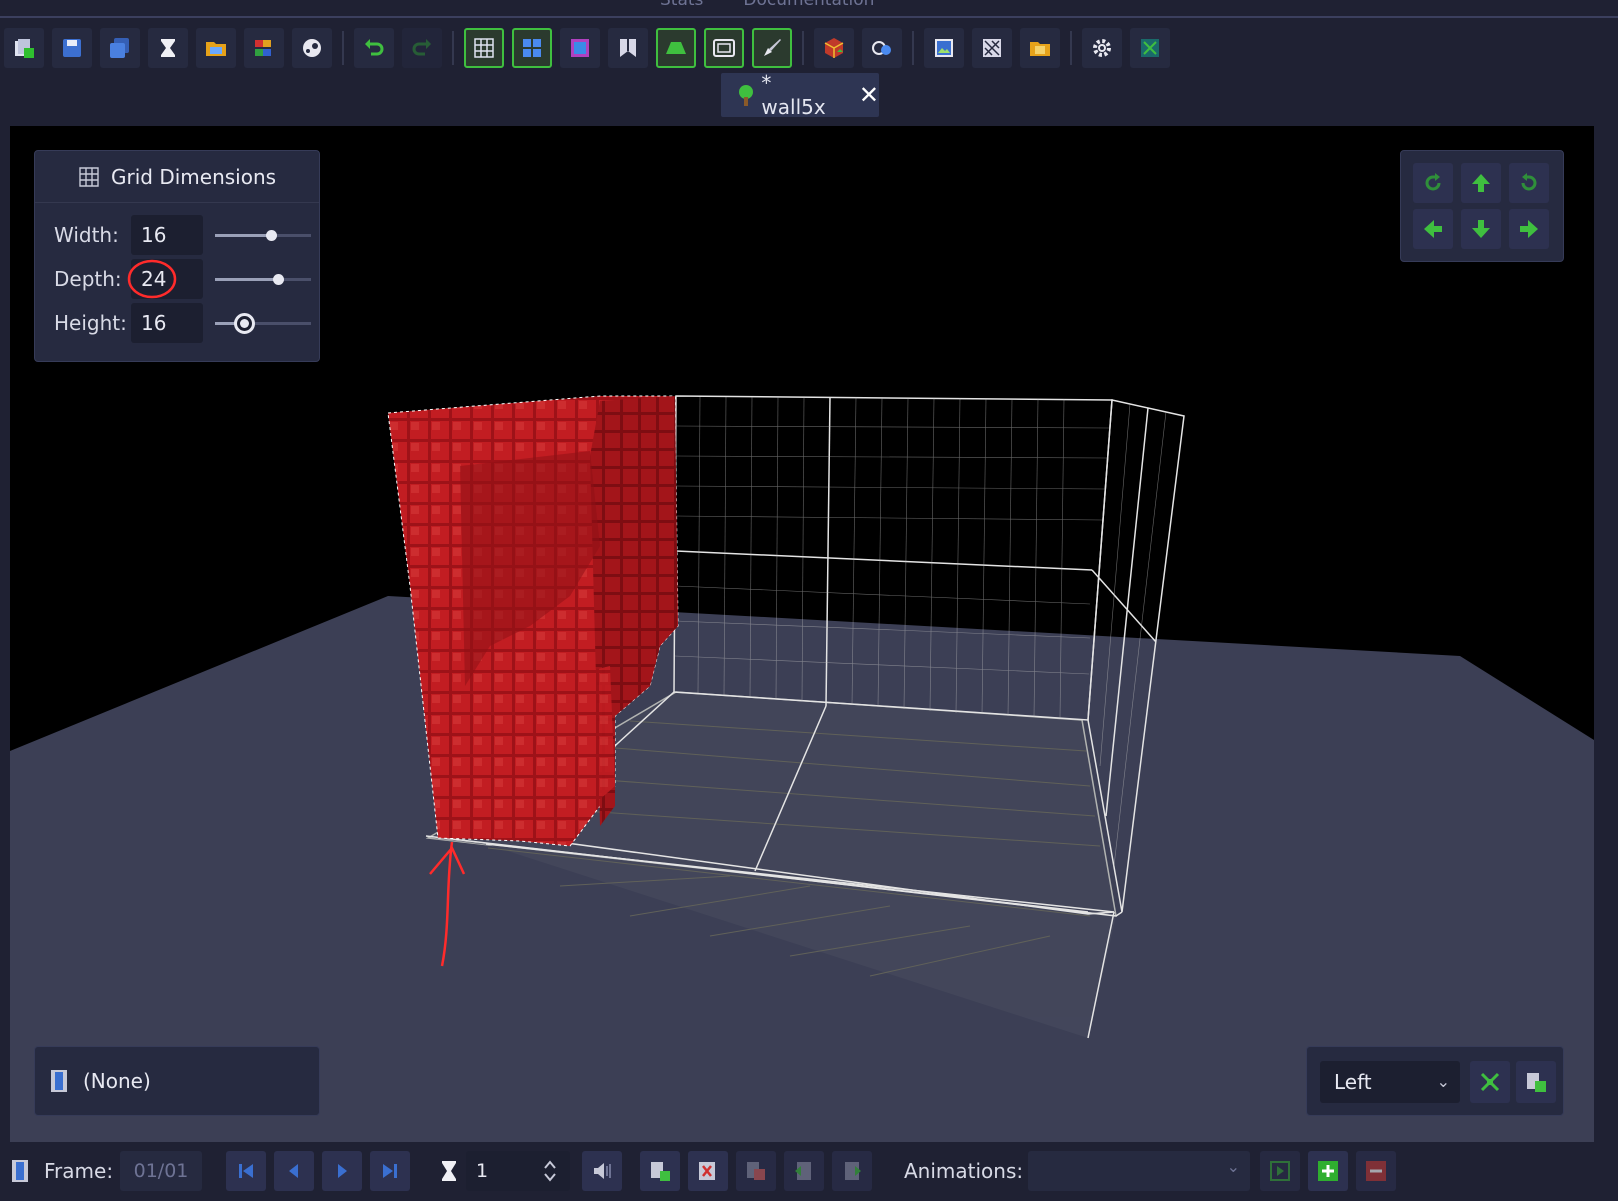 The width and height of the screenshot is (1618, 1201). I want to click on pattern-button, so click(992, 48).